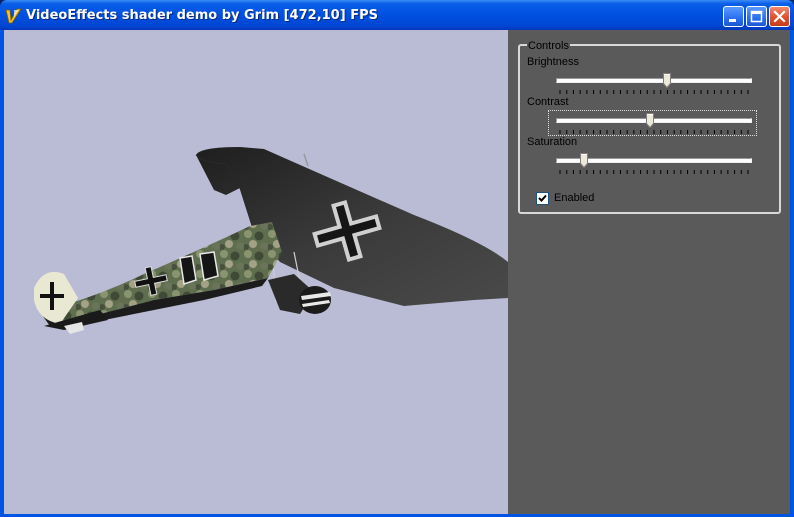 The width and height of the screenshot is (794, 517). I want to click on close-icon, so click(779, 16).